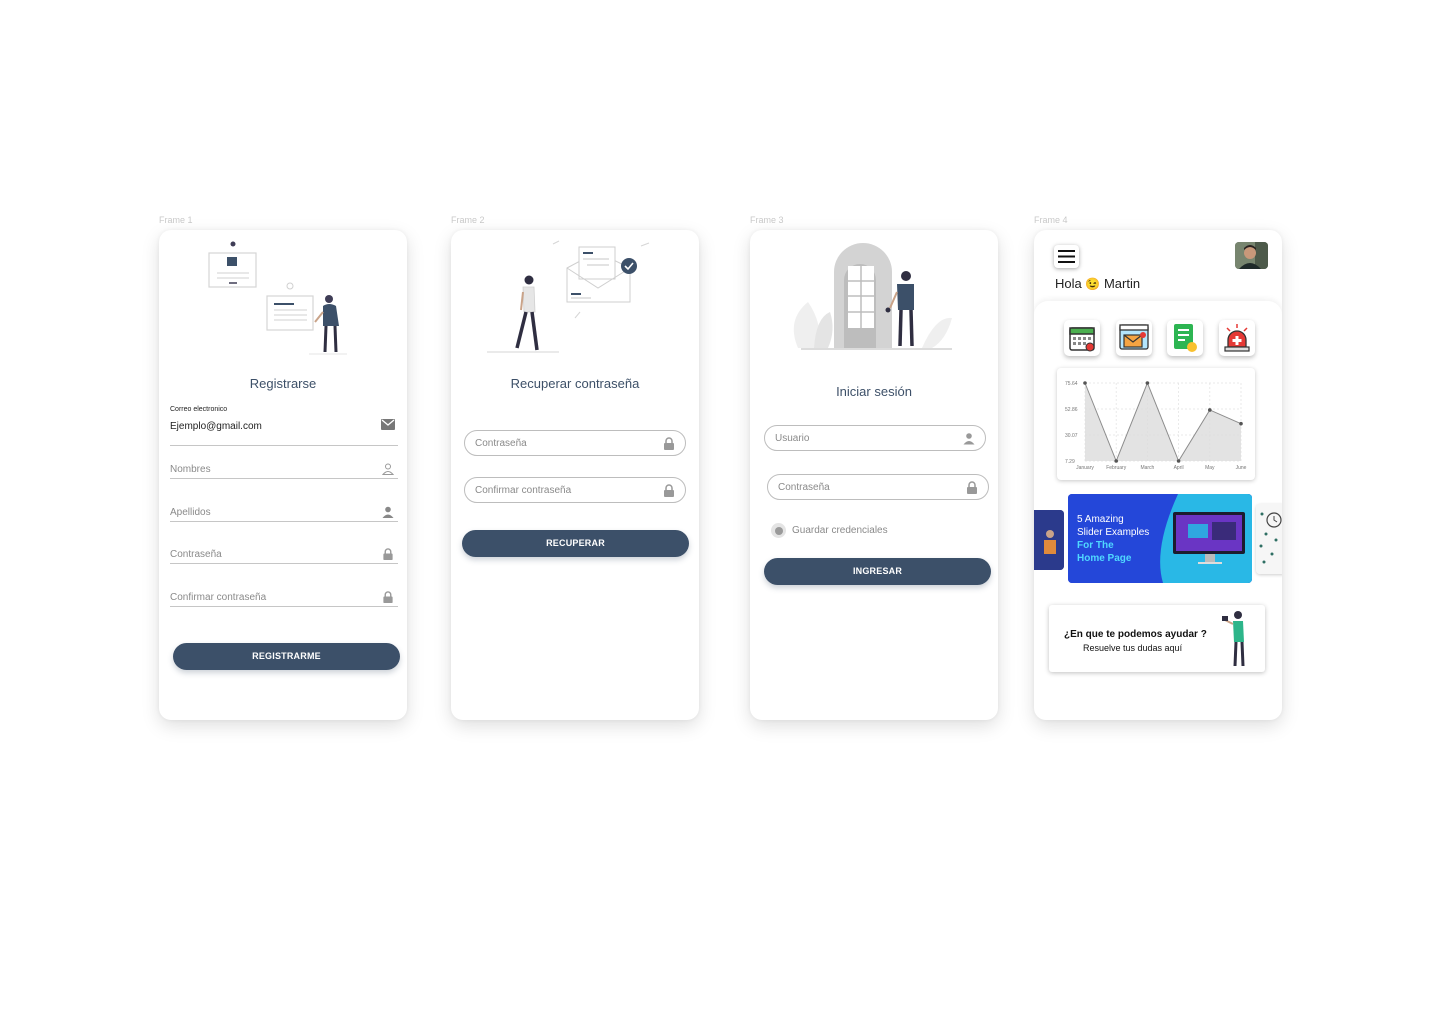 The width and height of the screenshot is (1430, 1036). What do you see at coordinates (1095, 545) in the screenshot?
I see `banner-line-3: For The` at bounding box center [1095, 545].